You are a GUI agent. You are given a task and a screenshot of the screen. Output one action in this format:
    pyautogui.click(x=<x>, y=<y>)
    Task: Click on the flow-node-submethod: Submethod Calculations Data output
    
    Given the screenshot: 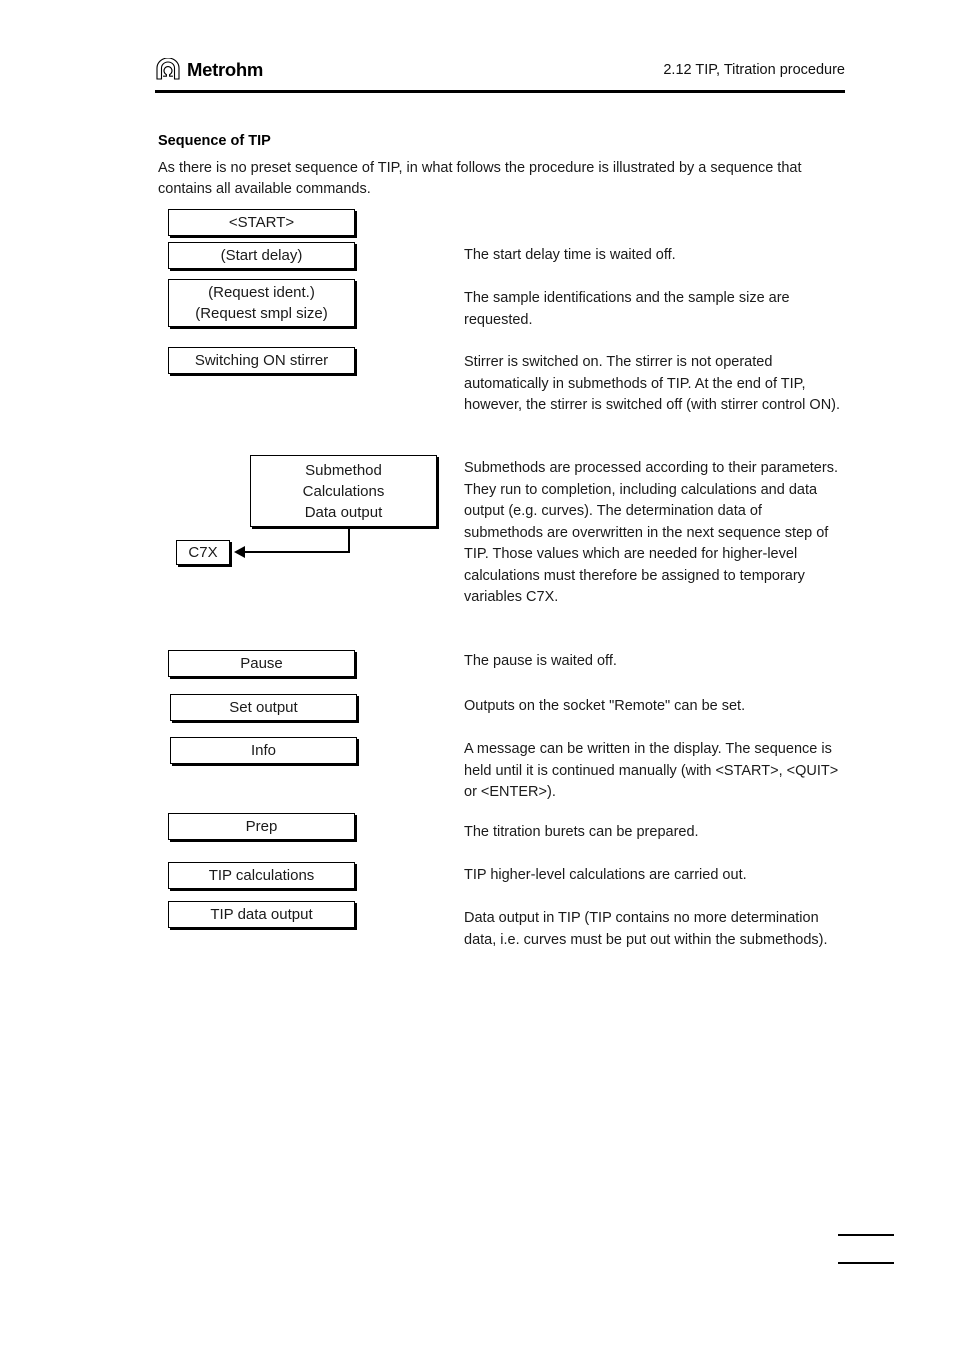 What is the action you would take?
    pyautogui.click(x=343, y=491)
    